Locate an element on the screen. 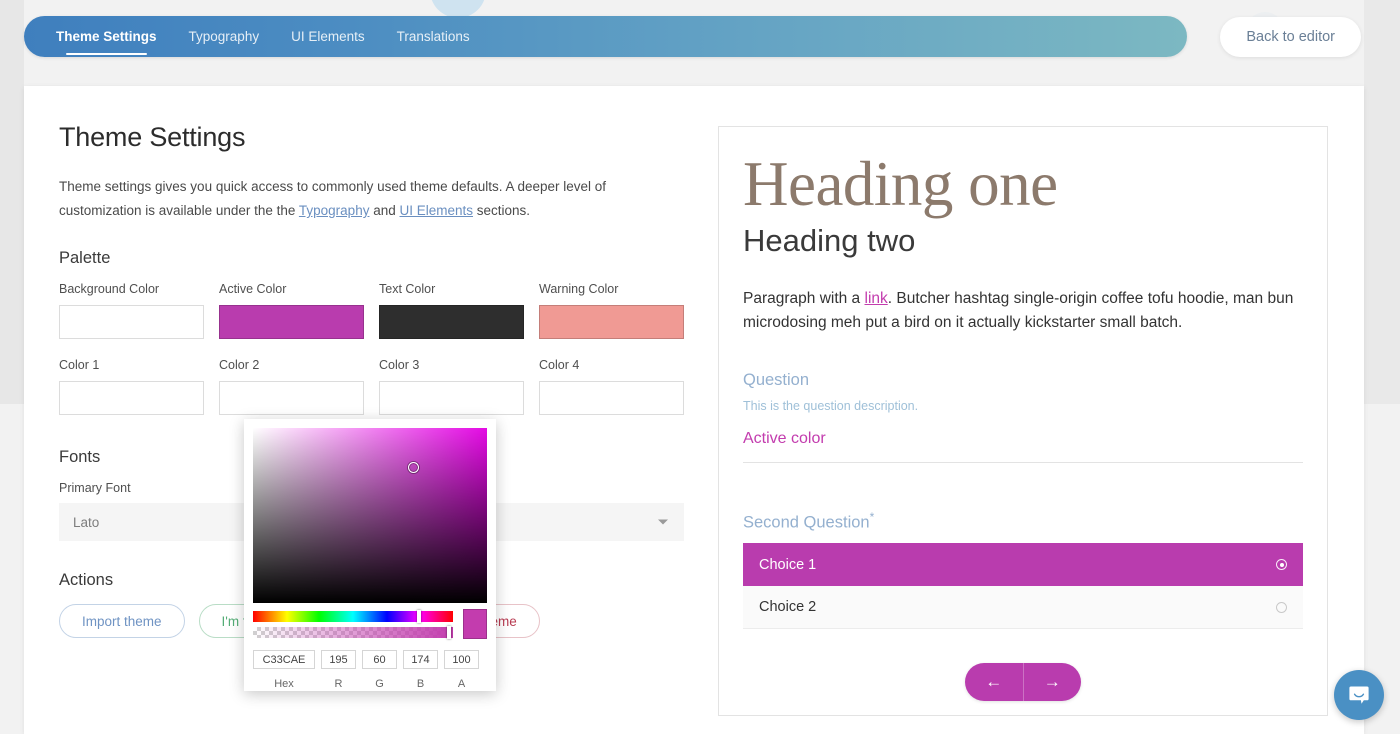  previous-arrow-icon: ← is located at coordinates (994, 682).